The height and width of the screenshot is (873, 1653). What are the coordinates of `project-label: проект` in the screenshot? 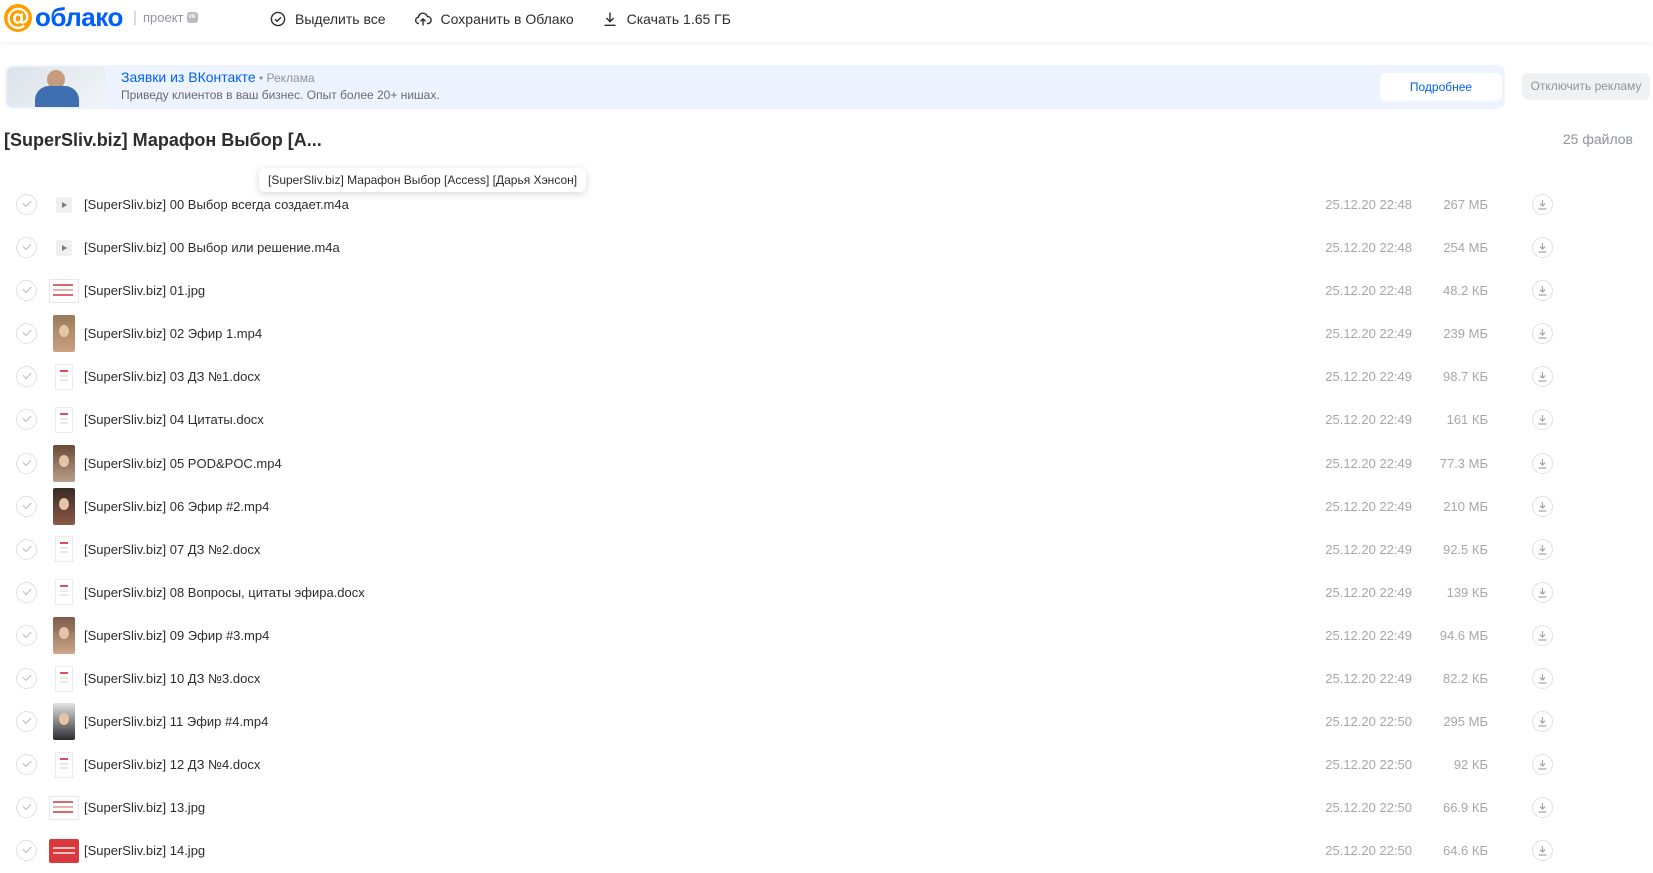 It's located at (163, 17).